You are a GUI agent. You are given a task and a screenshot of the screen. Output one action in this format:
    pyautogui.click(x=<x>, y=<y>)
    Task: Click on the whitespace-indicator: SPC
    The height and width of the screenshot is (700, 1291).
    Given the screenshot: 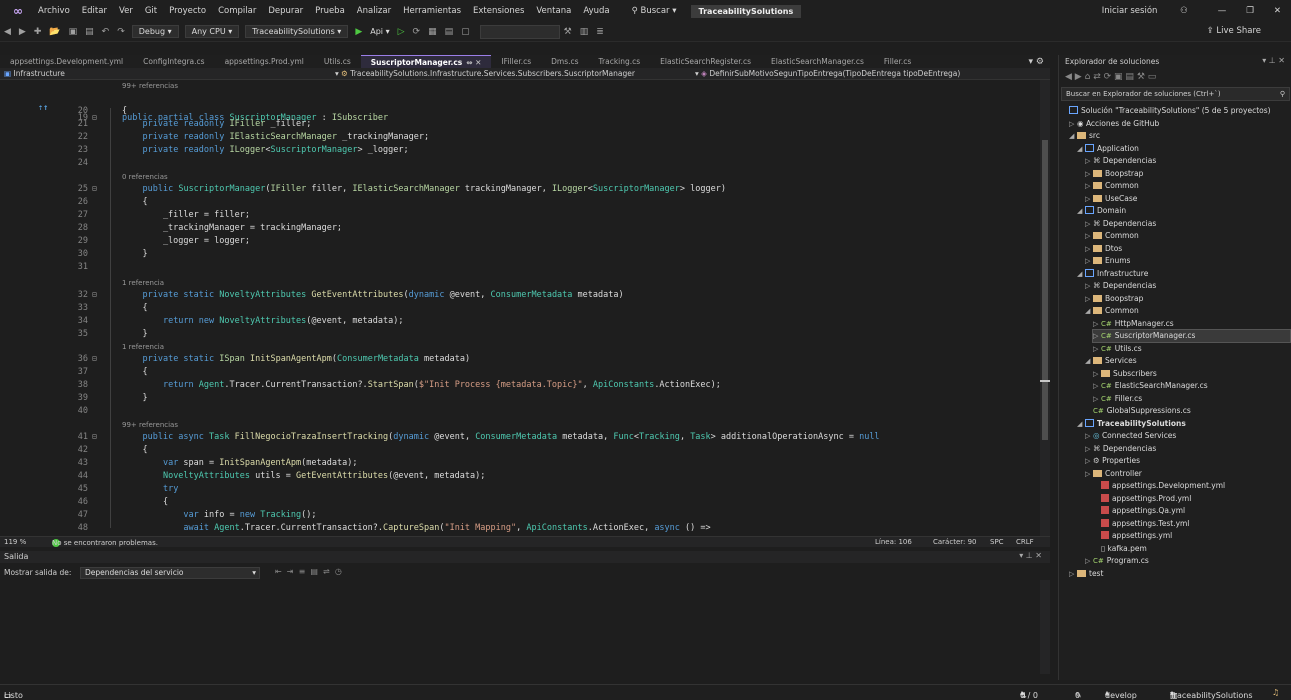 What is the action you would take?
    pyautogui.click(x=997, y=542)
    